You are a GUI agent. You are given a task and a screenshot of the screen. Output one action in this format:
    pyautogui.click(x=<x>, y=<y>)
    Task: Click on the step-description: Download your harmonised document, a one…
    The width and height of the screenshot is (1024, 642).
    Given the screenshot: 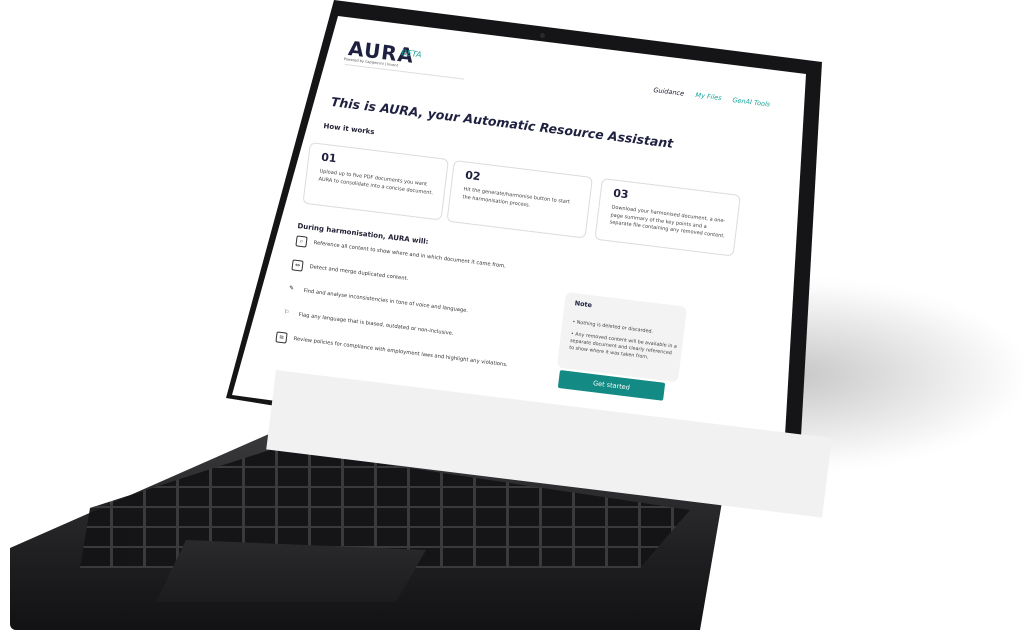 What is the action you would take?
    pyautogui.click(x=667, y=222)
    